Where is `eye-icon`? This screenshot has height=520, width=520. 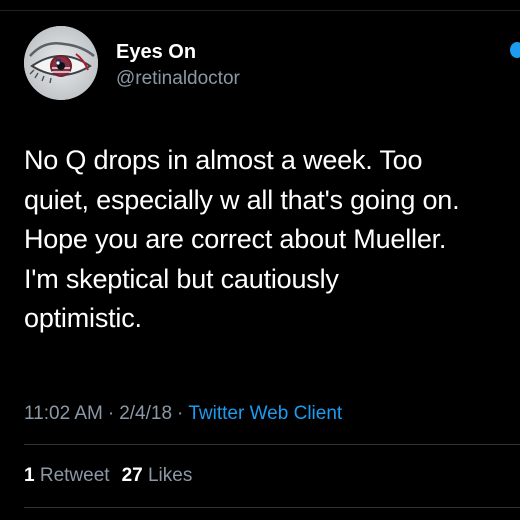
eye-icon is located at coordinates (61, 63).